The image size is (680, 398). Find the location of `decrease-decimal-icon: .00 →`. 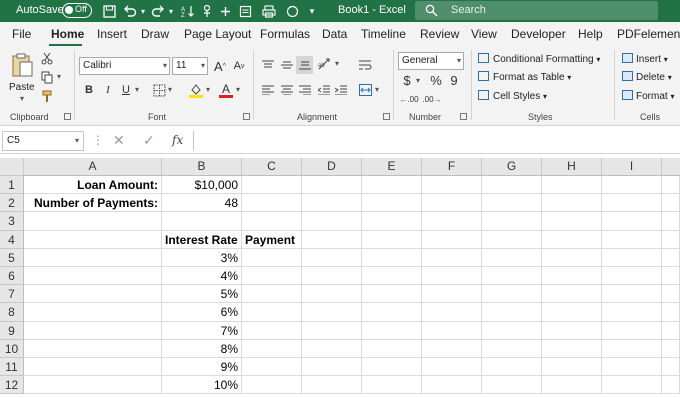

decrease-decimal-icon: .00 → is located at coordinates (432, 99).